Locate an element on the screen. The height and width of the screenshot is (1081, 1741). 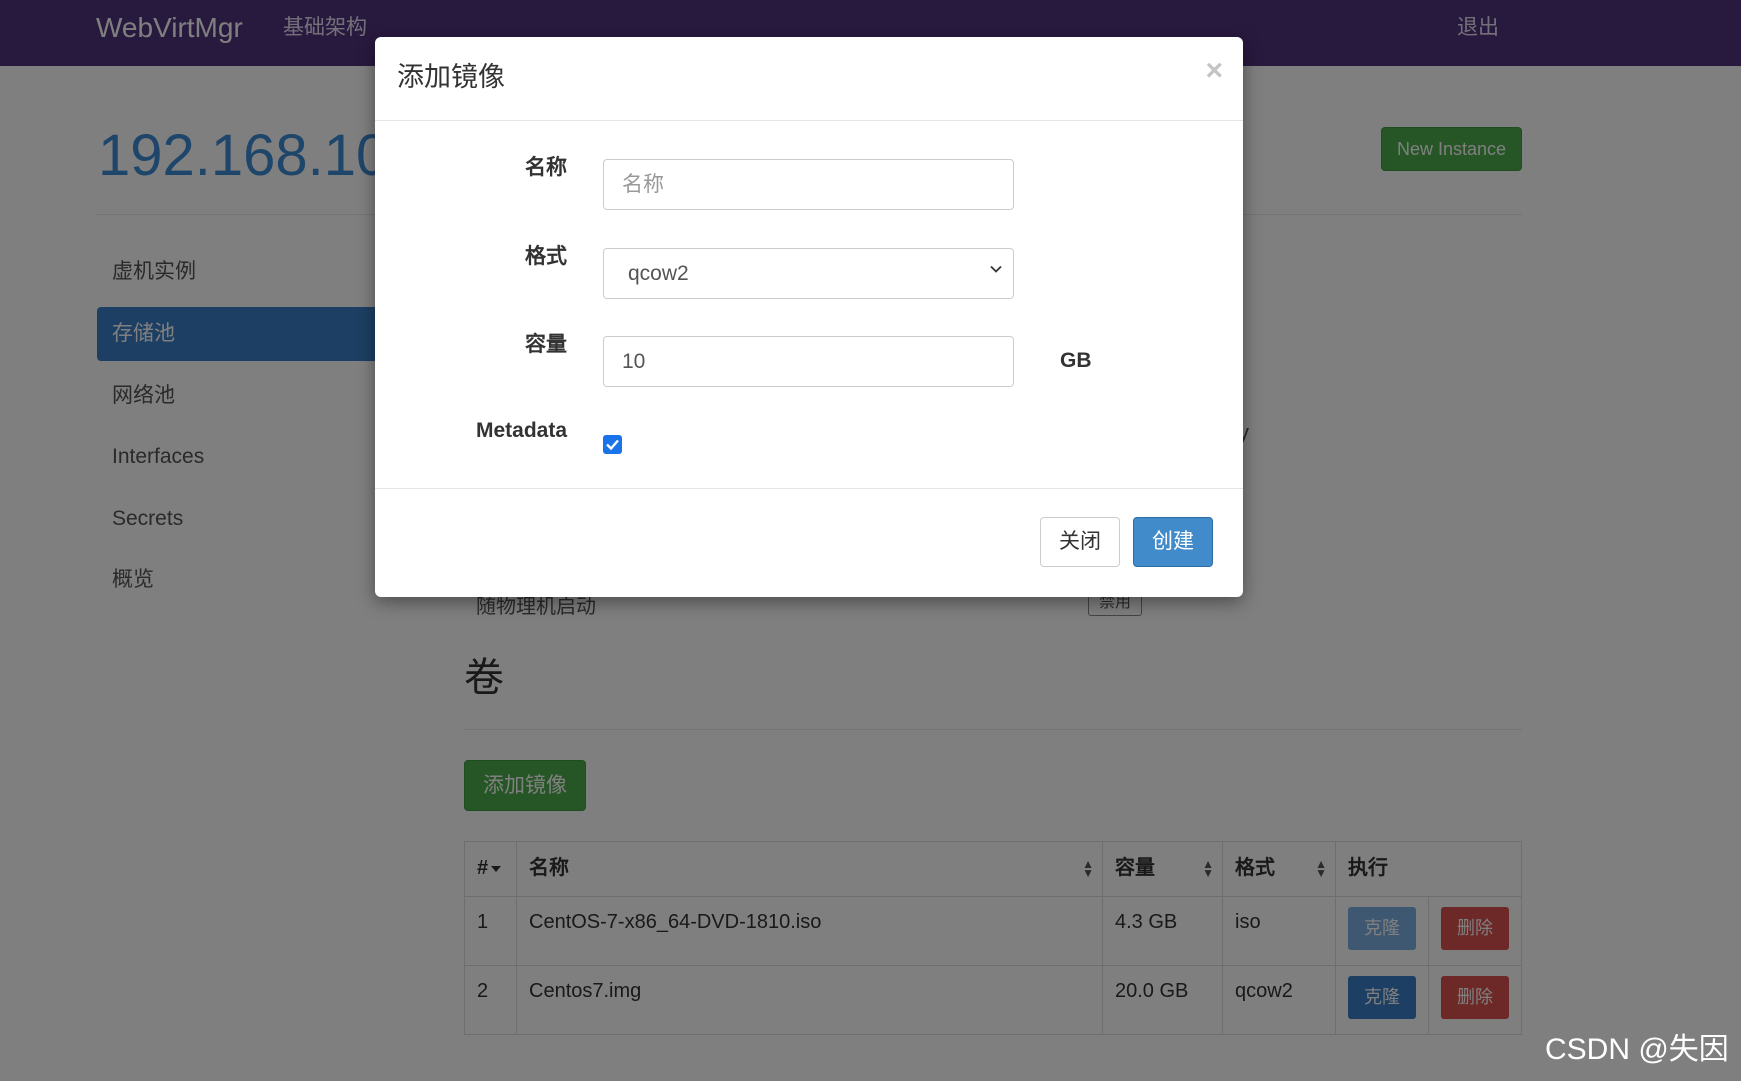
watermark-text: CSDN @失因 is located at coordinates (1637, 1049).